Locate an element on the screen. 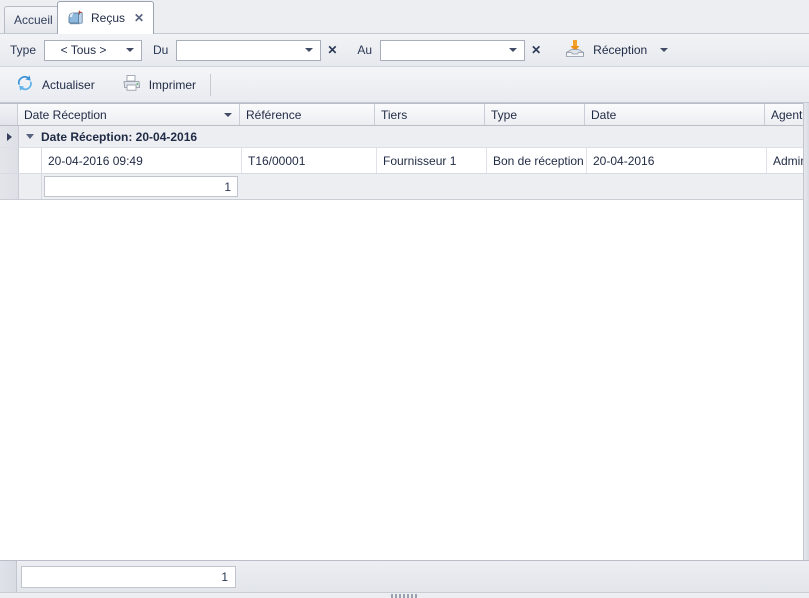  group-row: Date Réception: 20-04-2016 is located at coordinates (404, 137).